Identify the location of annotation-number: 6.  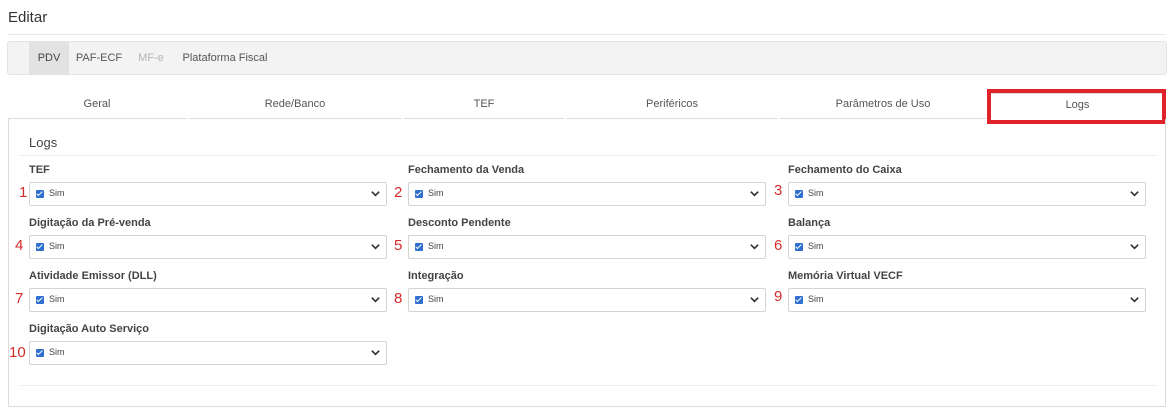
(778, 245).